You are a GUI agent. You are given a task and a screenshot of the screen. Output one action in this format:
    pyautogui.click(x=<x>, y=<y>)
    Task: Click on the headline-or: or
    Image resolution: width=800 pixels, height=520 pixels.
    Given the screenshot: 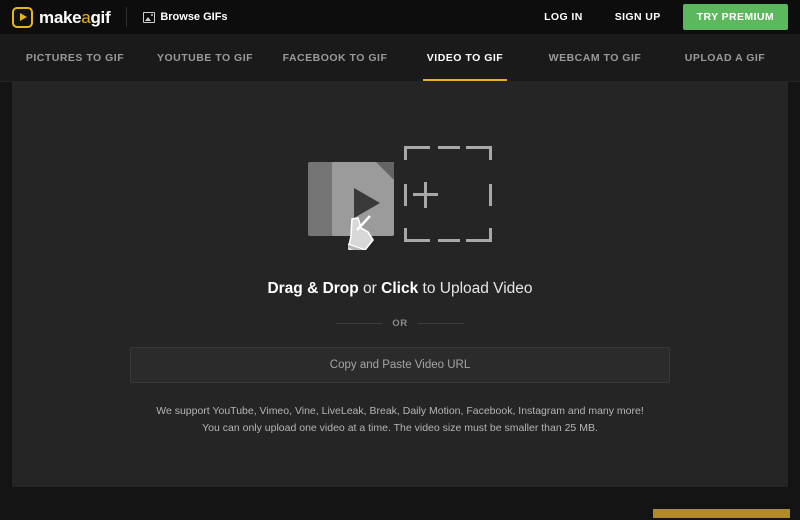 What is the action you would take?
    pyautogui.click(x=370, y=288)
    